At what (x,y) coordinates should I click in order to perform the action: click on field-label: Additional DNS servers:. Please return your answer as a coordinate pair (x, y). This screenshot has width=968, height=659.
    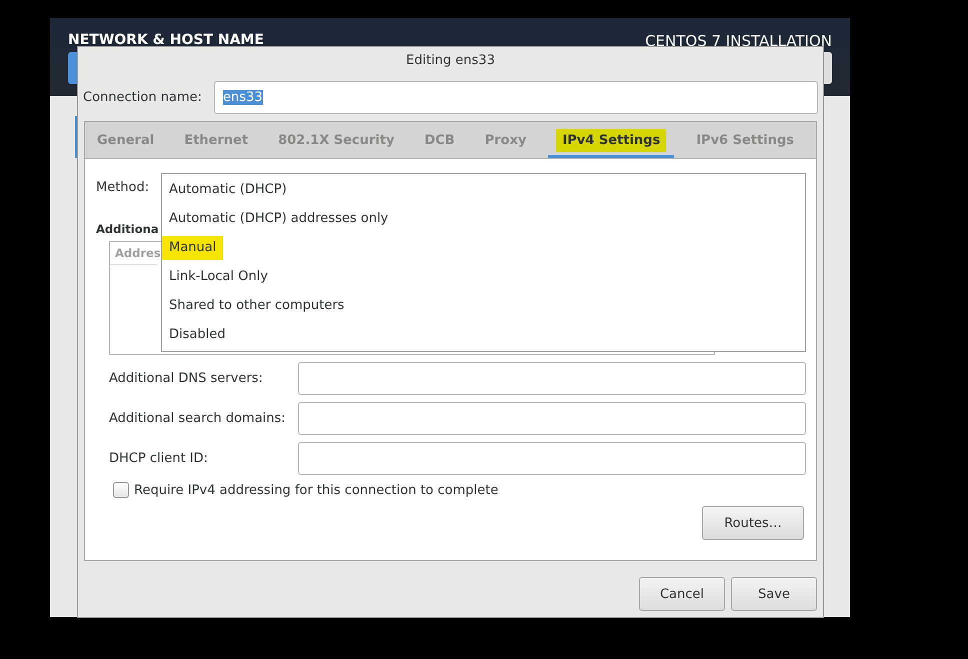
    Looking at the image, I should click on (186, 378).